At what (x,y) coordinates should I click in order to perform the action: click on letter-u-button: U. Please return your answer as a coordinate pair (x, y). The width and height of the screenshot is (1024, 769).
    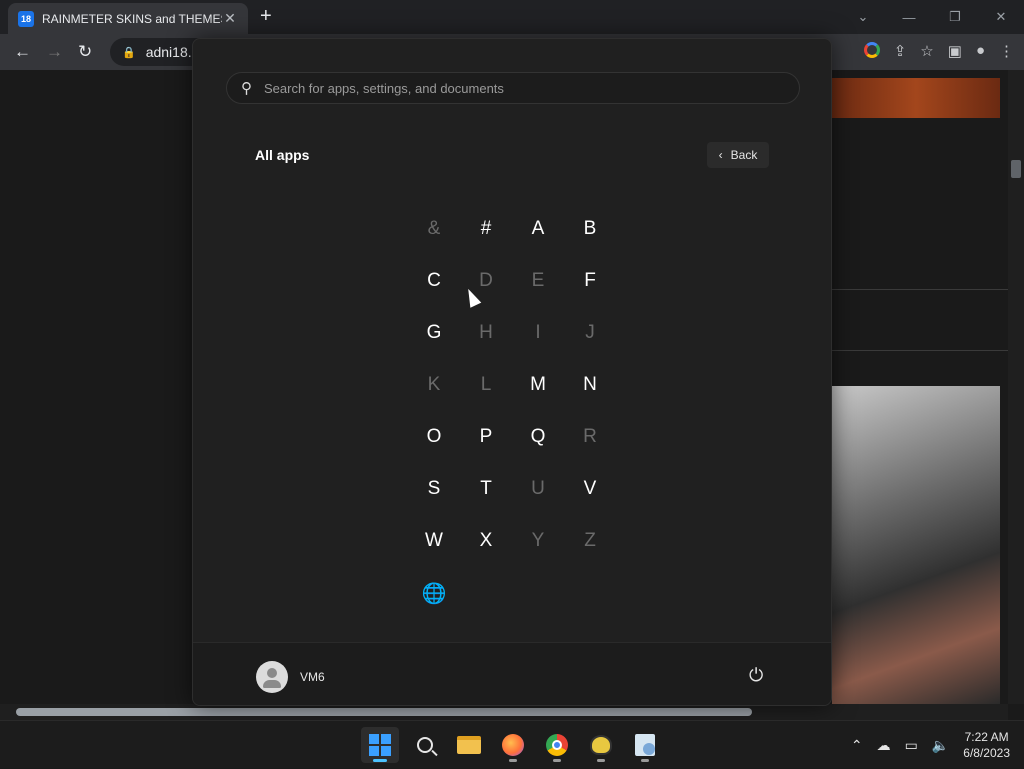
    Looking at the image, I should click on (538, 488).